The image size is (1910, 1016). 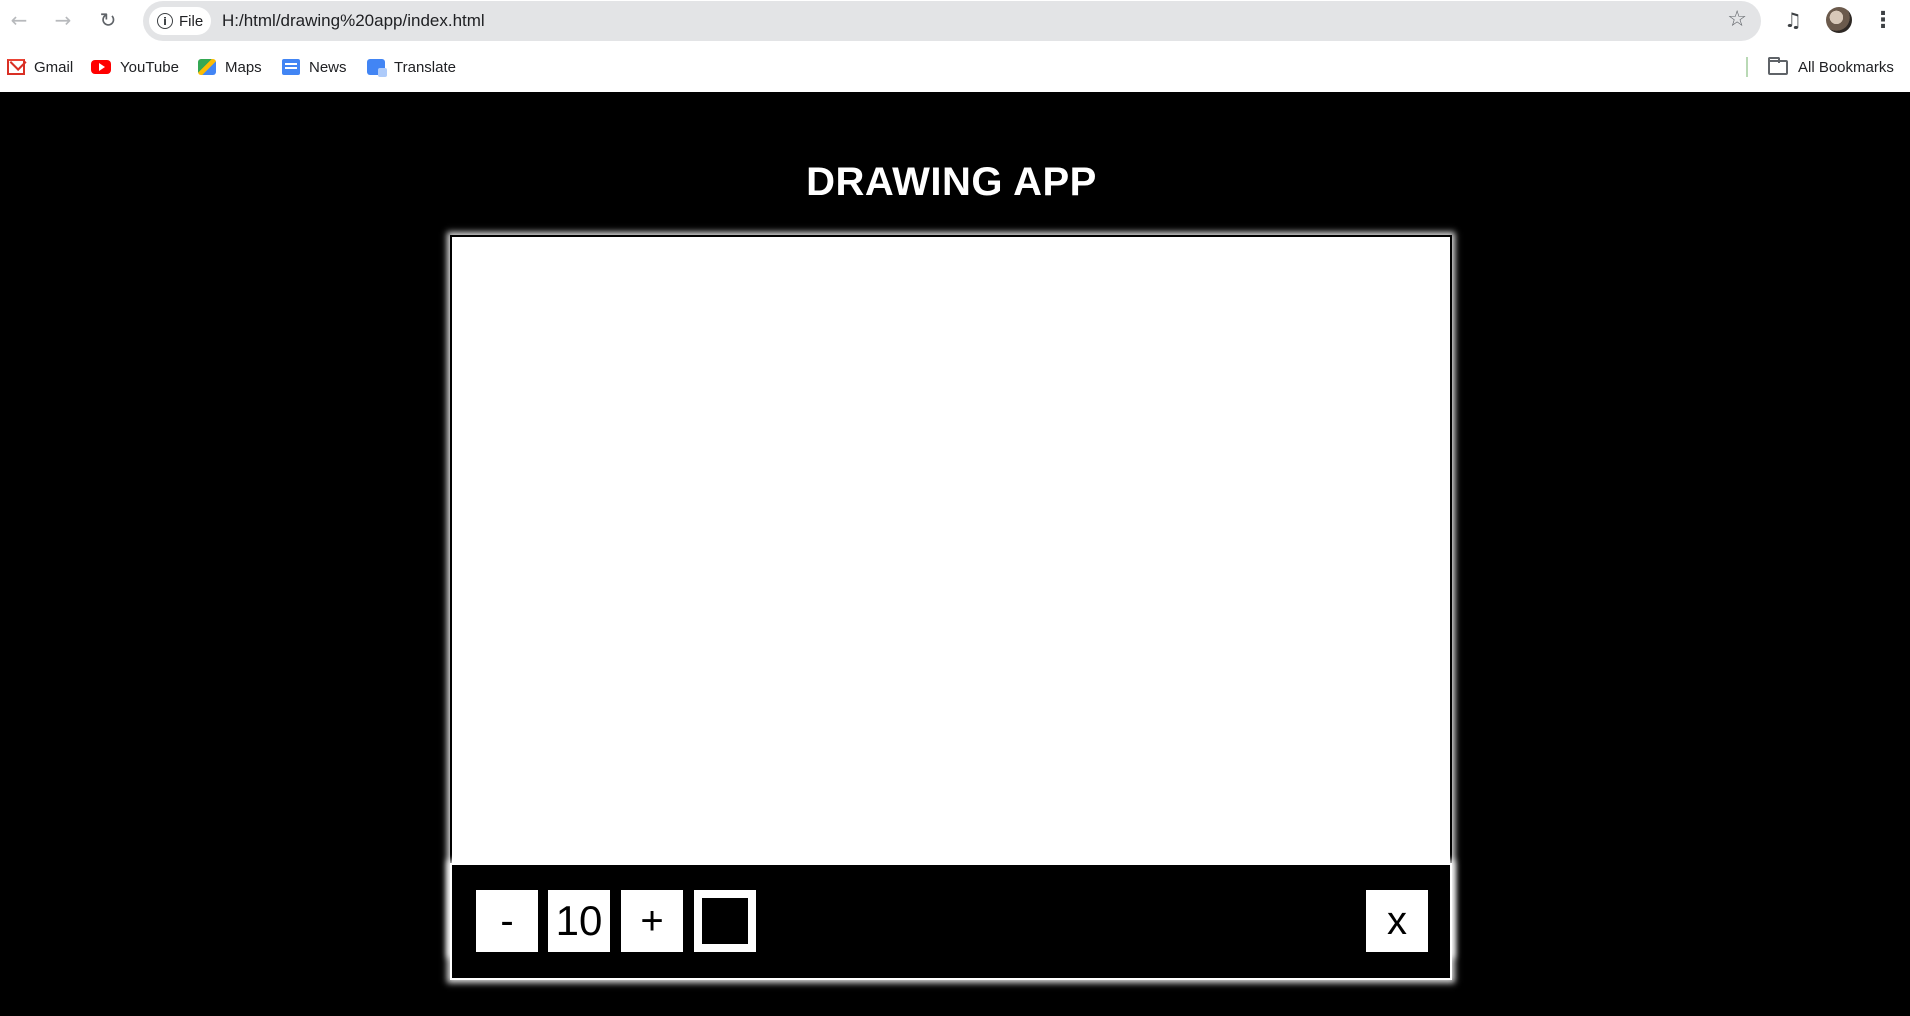 I want to click on bookmark-news: News, so click(x=314, y=67).